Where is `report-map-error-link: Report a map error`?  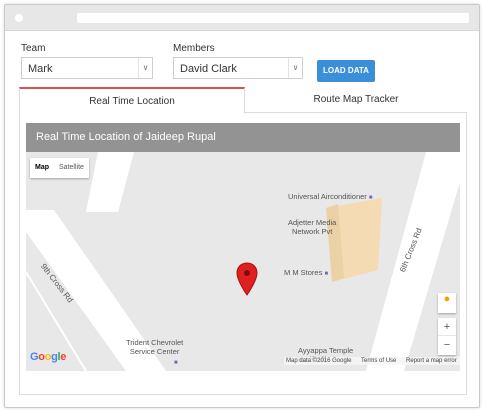
report-map-error-link: Report a map error is located at coordinates (431, 361).